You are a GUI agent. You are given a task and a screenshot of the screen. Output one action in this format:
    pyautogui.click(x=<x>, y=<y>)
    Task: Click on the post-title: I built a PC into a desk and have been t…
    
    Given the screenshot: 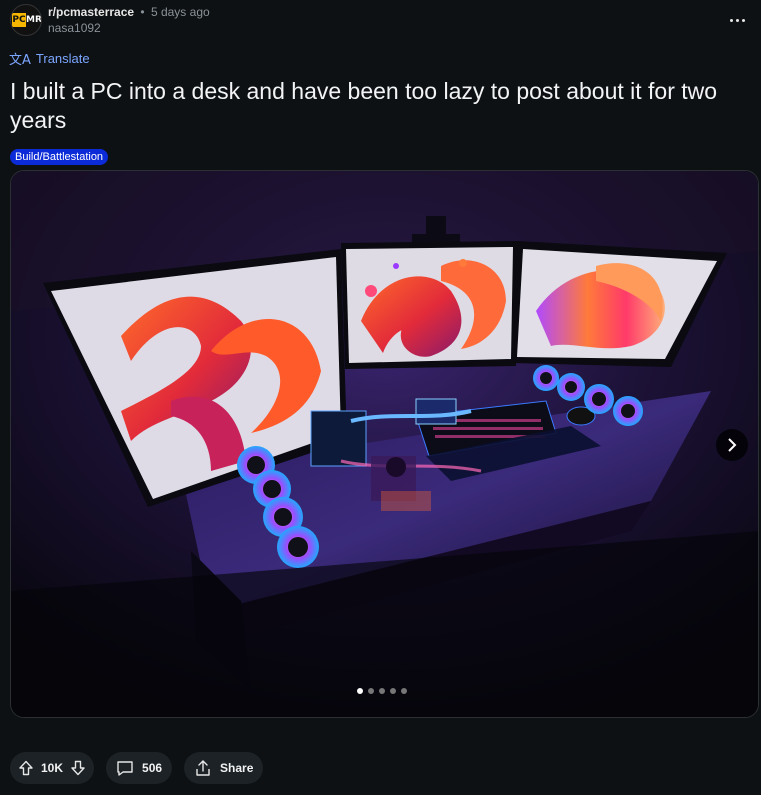 What is the action you would take?
    pyautogui.click(x=380, y=106)
    